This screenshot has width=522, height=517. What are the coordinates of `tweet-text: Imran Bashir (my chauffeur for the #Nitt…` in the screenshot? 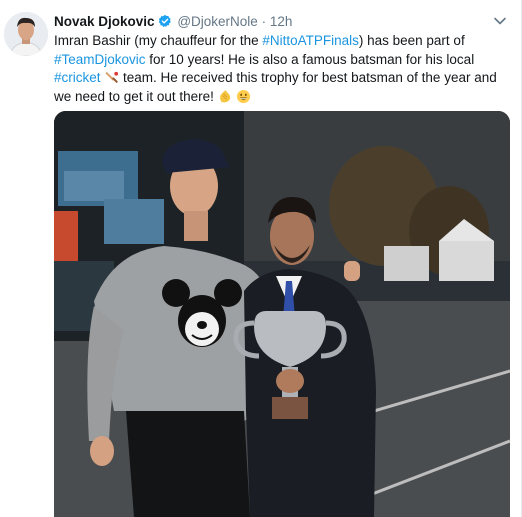 It's located at (282, 69).